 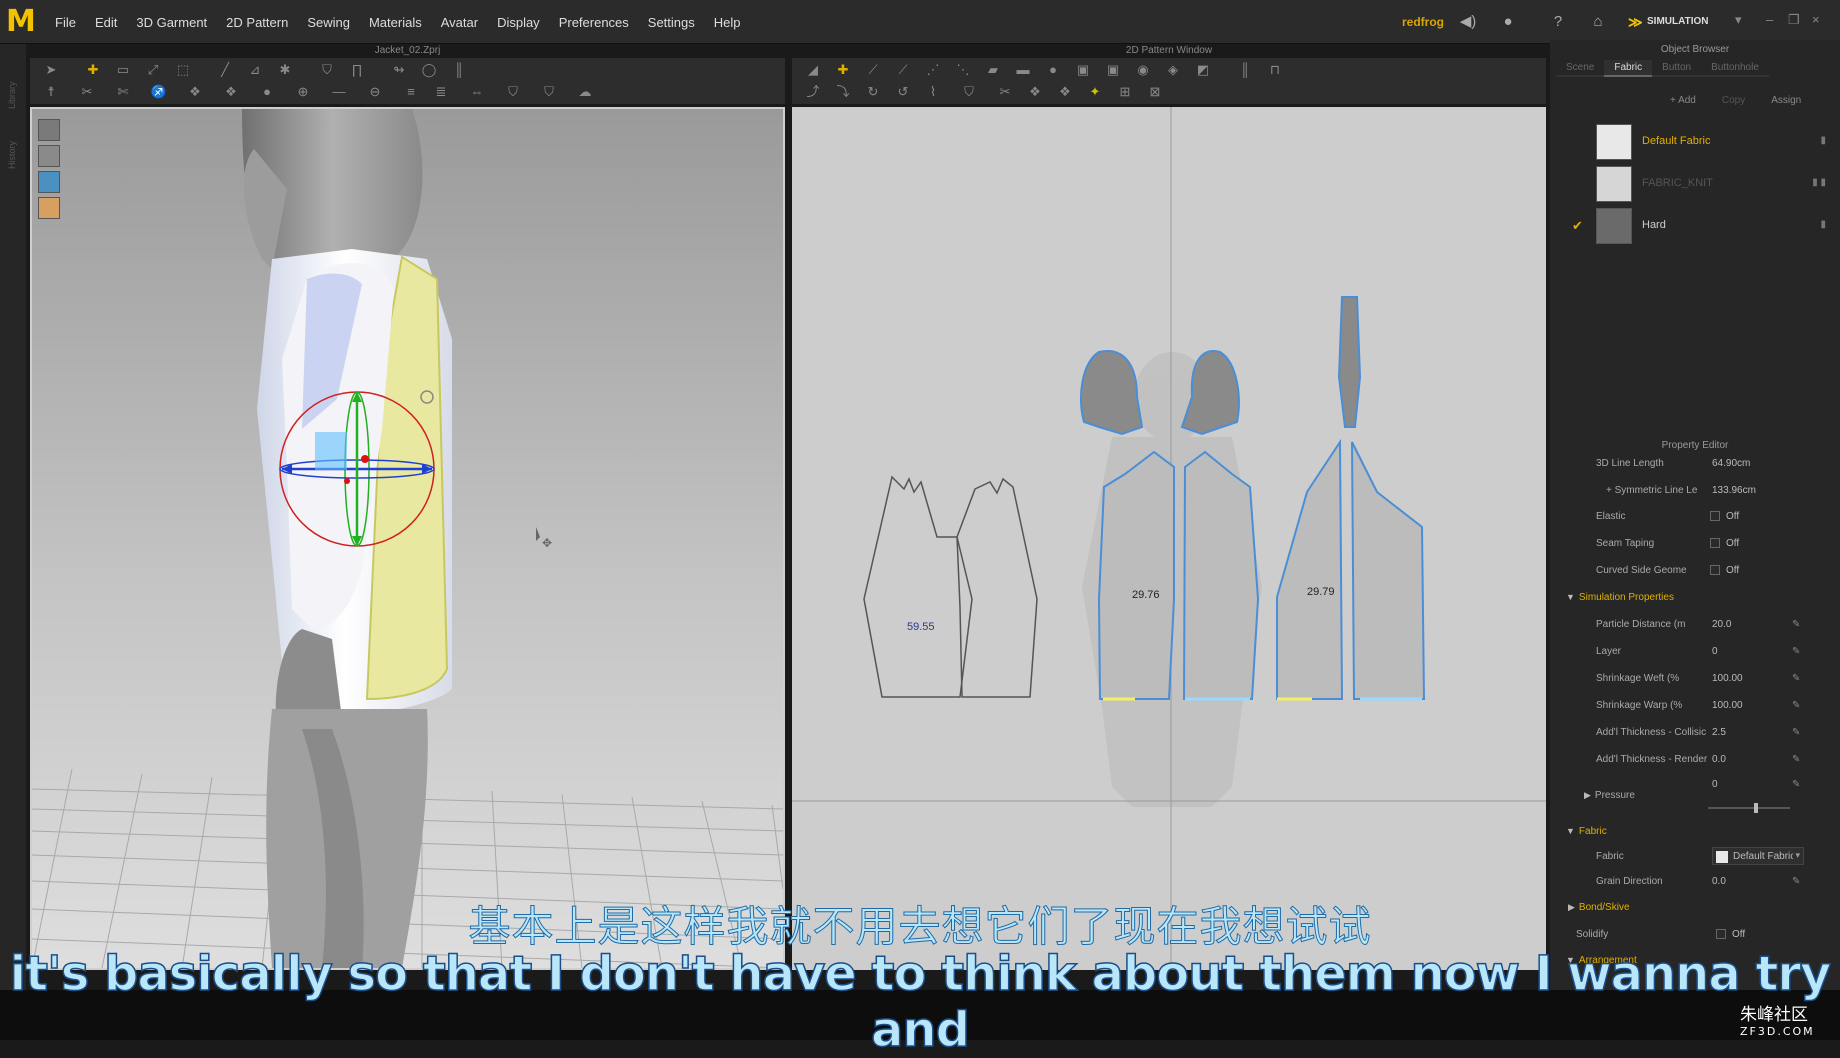 I want to click on sew-icon: ✂, so click(x=87, y=92).